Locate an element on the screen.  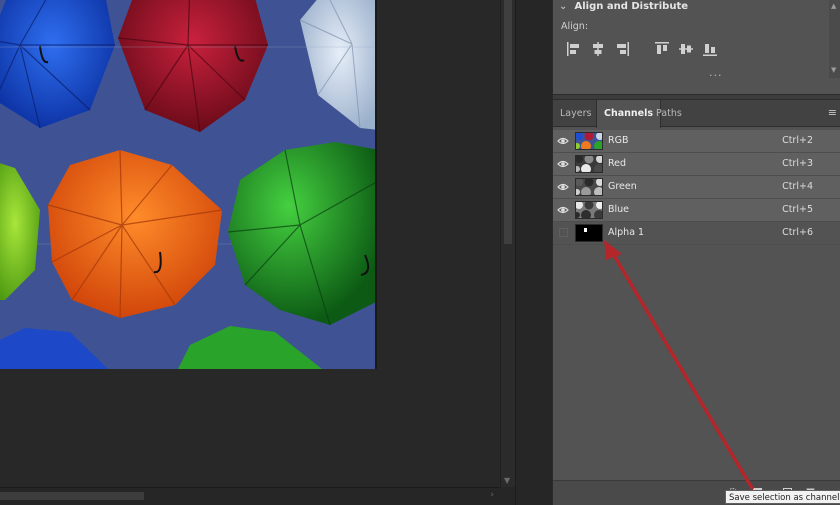
align-distribute-panel: ⌄ Align and Distribute Align: ... ▲ ▼ is located at coordinates (696, 47).